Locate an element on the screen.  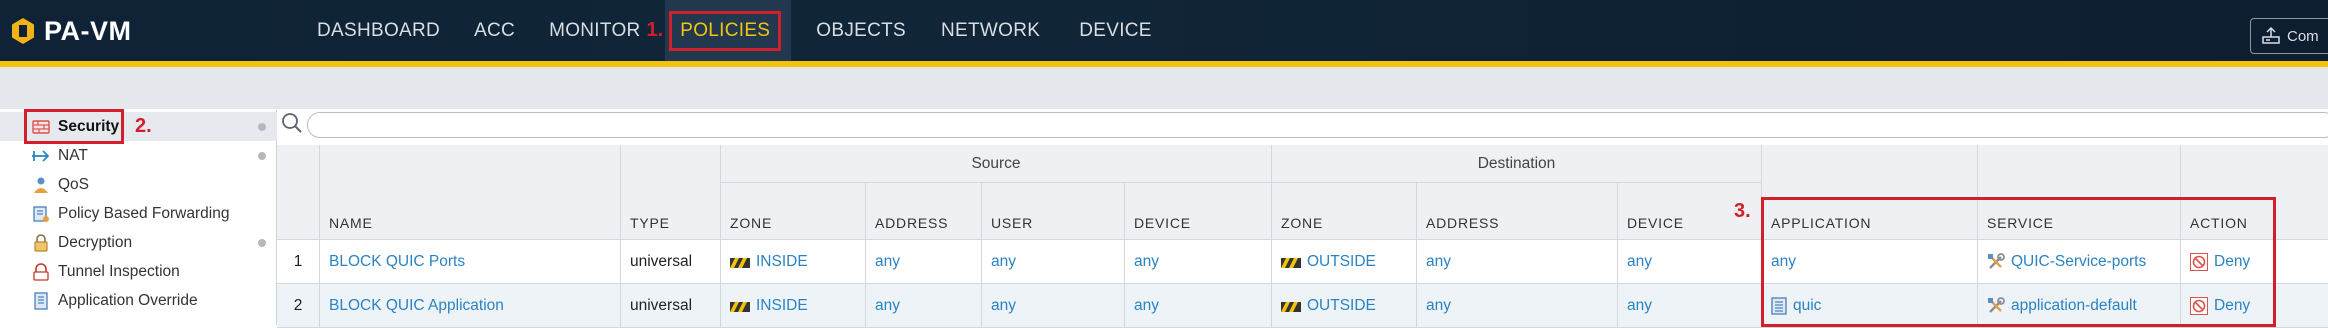
rule-name-link: BLOCK QUIC Application is located at coordinates (416, 306).